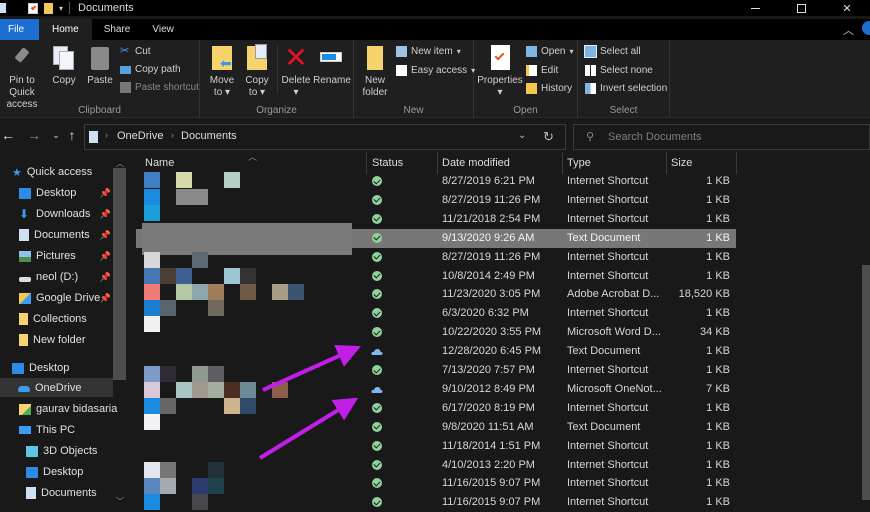  I want to click on open-button: Open ▾, so click(549, 51).